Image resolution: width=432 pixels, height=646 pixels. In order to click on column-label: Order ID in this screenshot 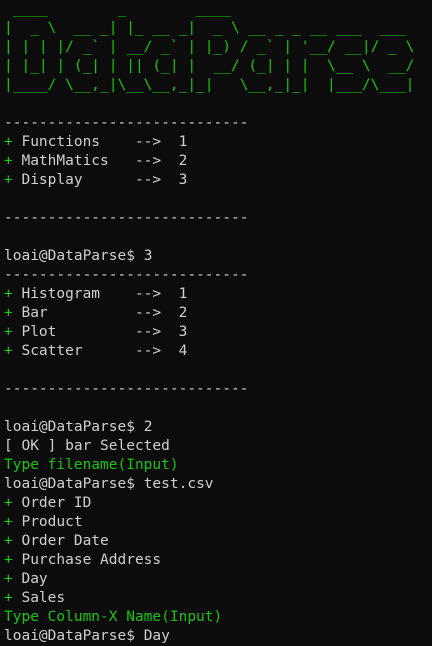, I will do `click(56, 503)`.